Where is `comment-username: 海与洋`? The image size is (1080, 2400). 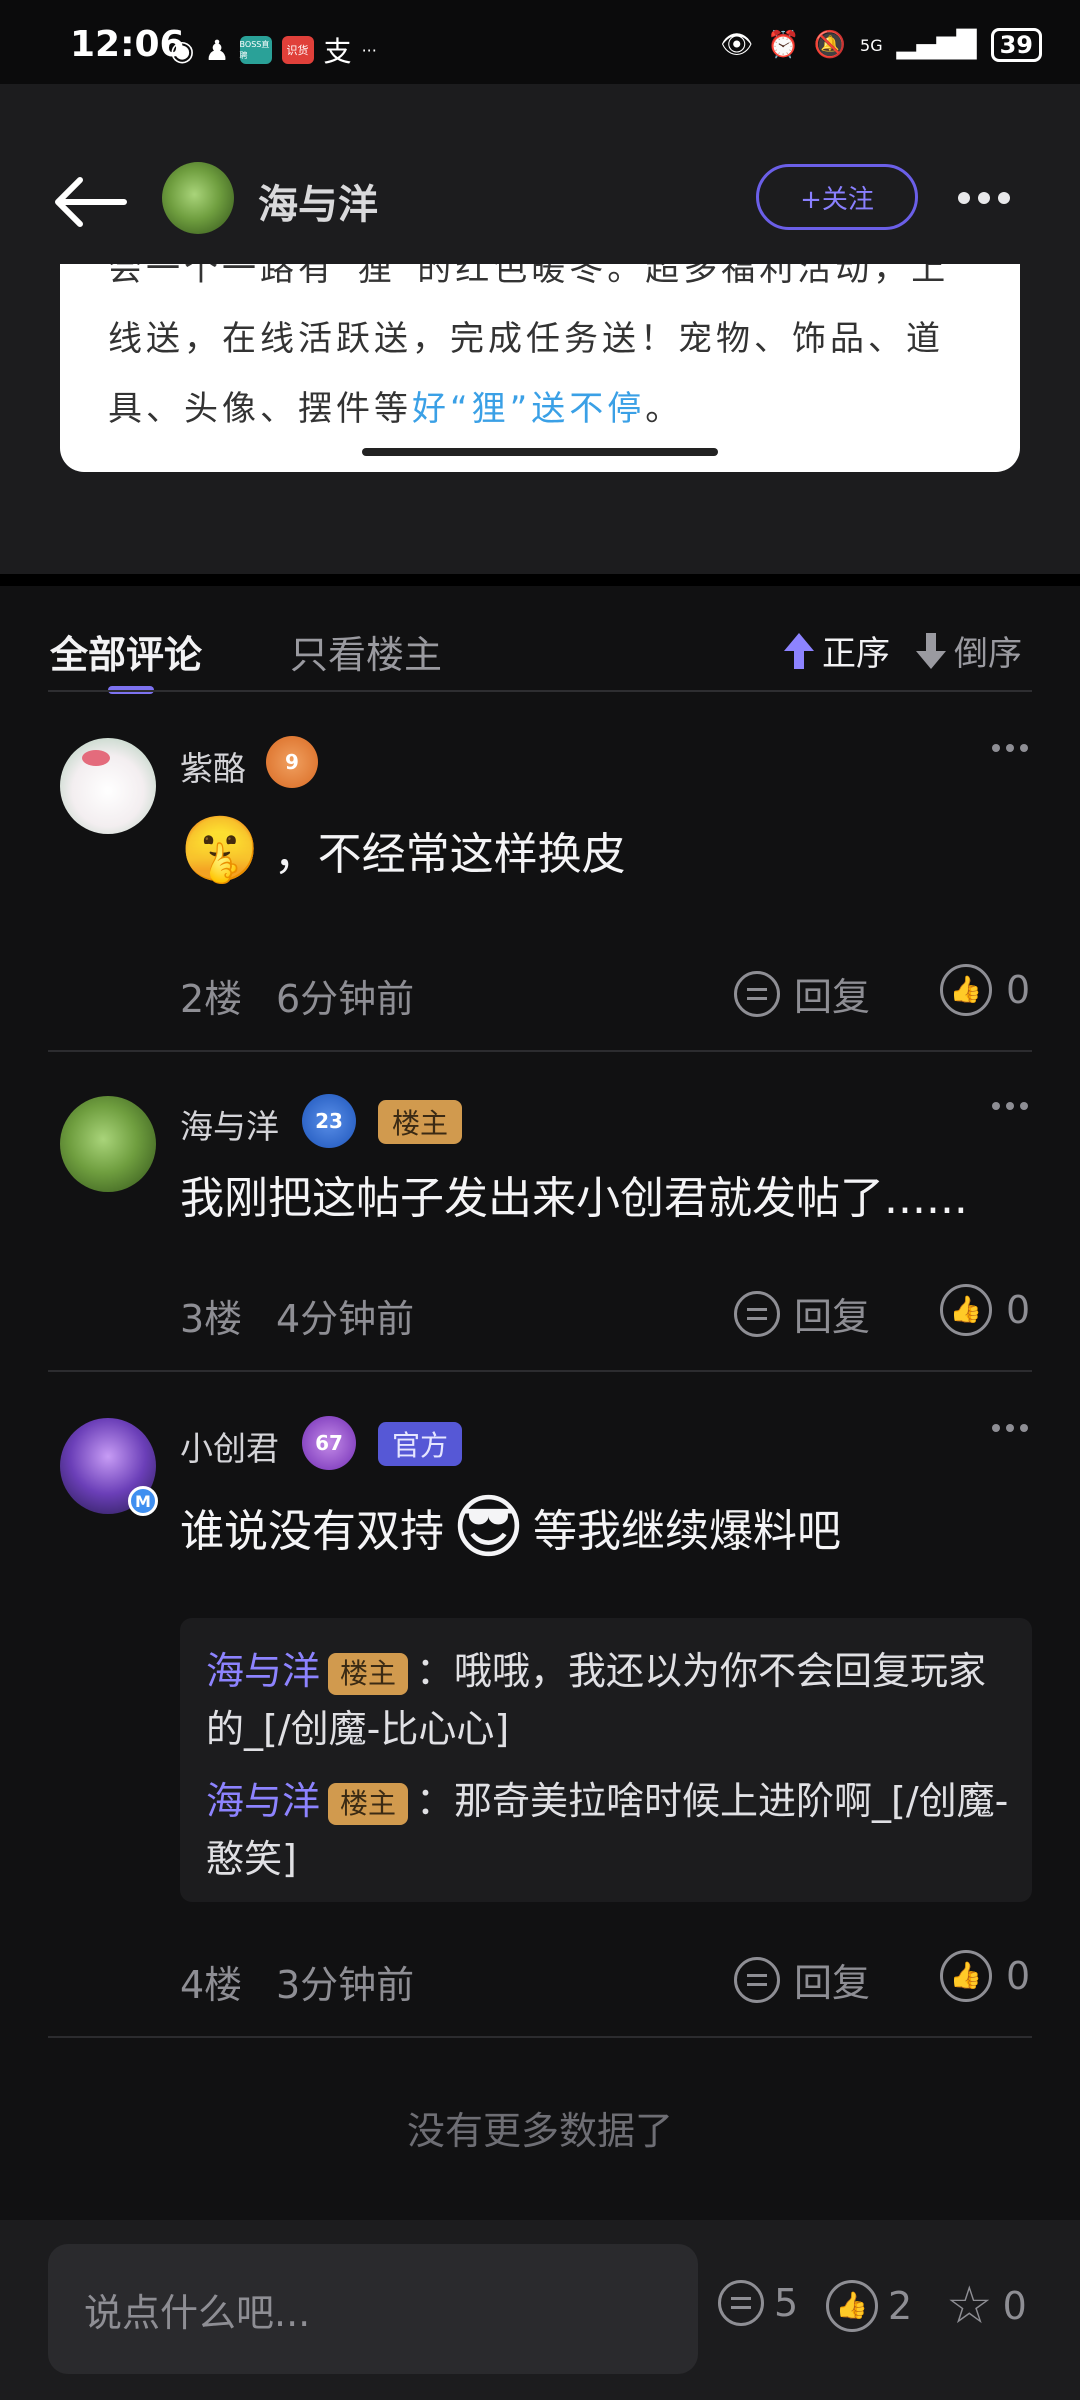
comment-username: 海与洋 is located at coordinates (229, 1124).